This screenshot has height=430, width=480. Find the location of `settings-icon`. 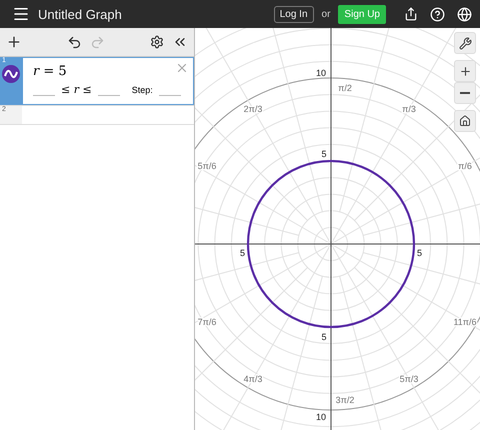

settings-icon is located at coordinates (157, 42).